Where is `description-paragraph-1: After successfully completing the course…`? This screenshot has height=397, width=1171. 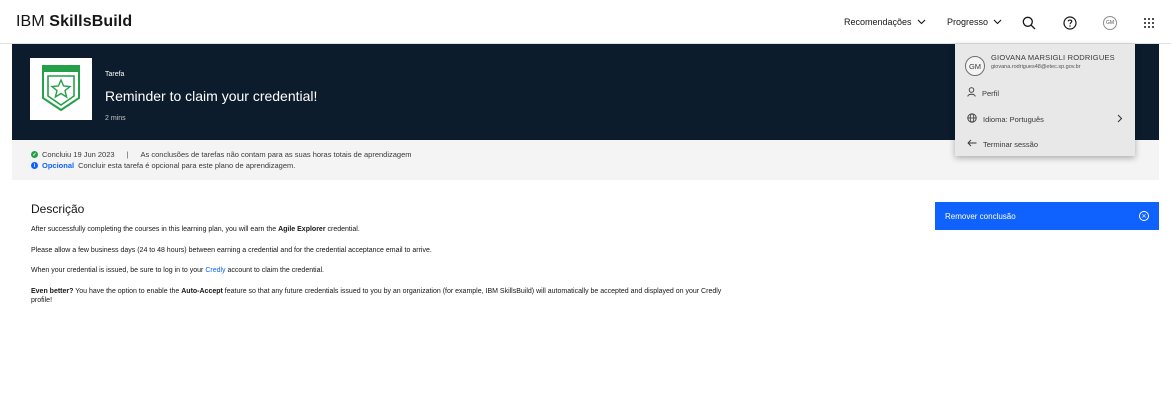 description-paragraph-1: After successfully completing the course… is located at coordinates (381, 230).